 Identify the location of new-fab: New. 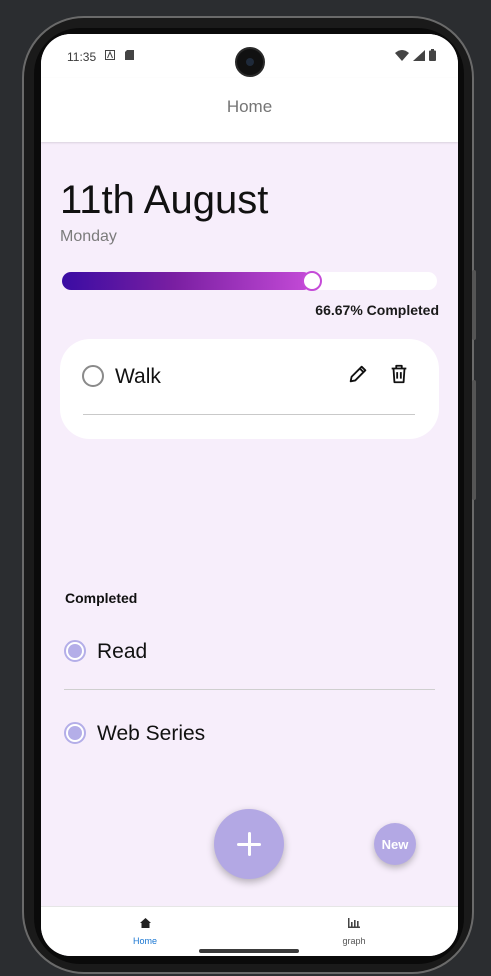
(395, 844).